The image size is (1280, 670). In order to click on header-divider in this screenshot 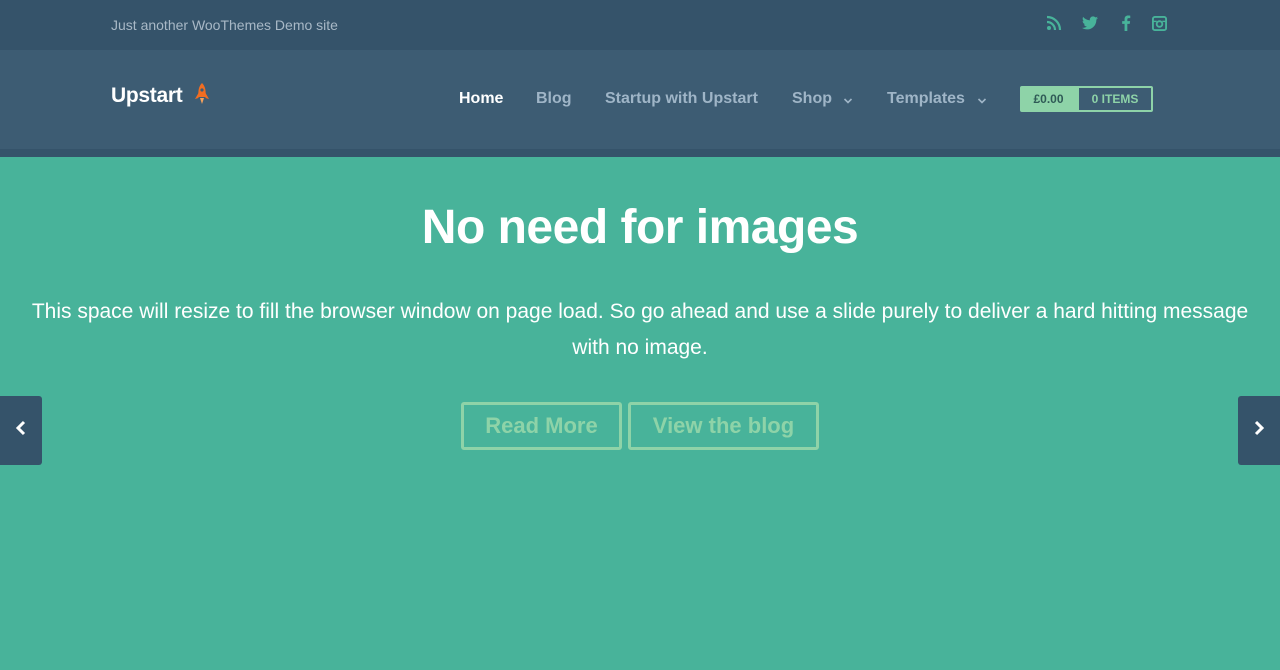, I will do `click(640, 153)`.